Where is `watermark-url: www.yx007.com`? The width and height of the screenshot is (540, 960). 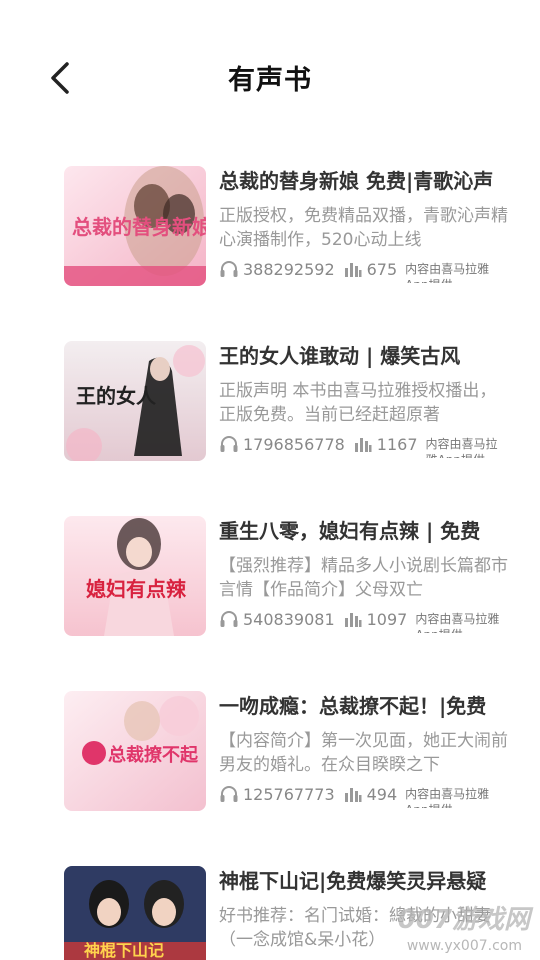
watermark-url: www.yx007.com is located at coordinates (464, 946).